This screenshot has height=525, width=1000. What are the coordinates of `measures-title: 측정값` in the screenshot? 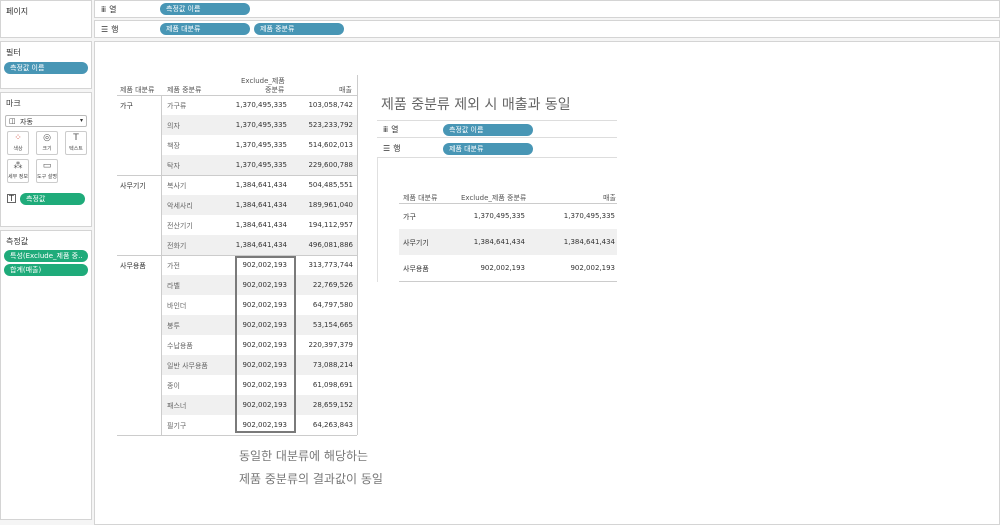 It's located at (17, 241).